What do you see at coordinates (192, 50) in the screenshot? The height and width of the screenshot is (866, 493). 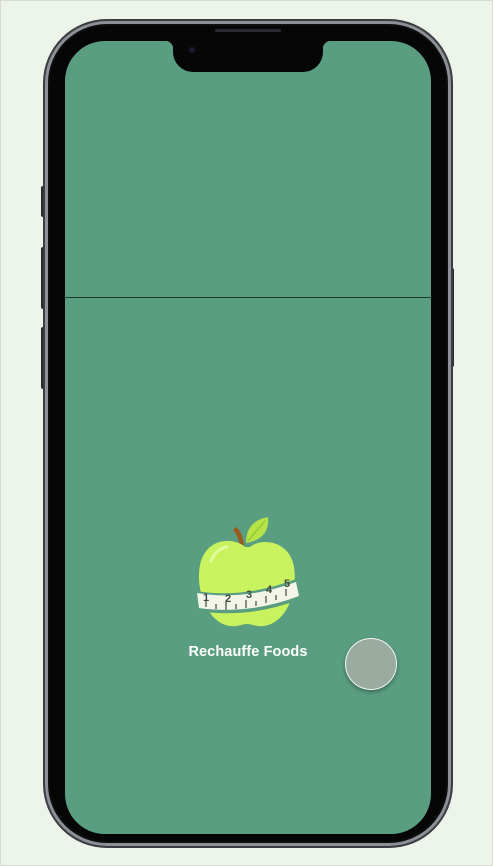 I see `front-camera` at bounding box center [192, 50].